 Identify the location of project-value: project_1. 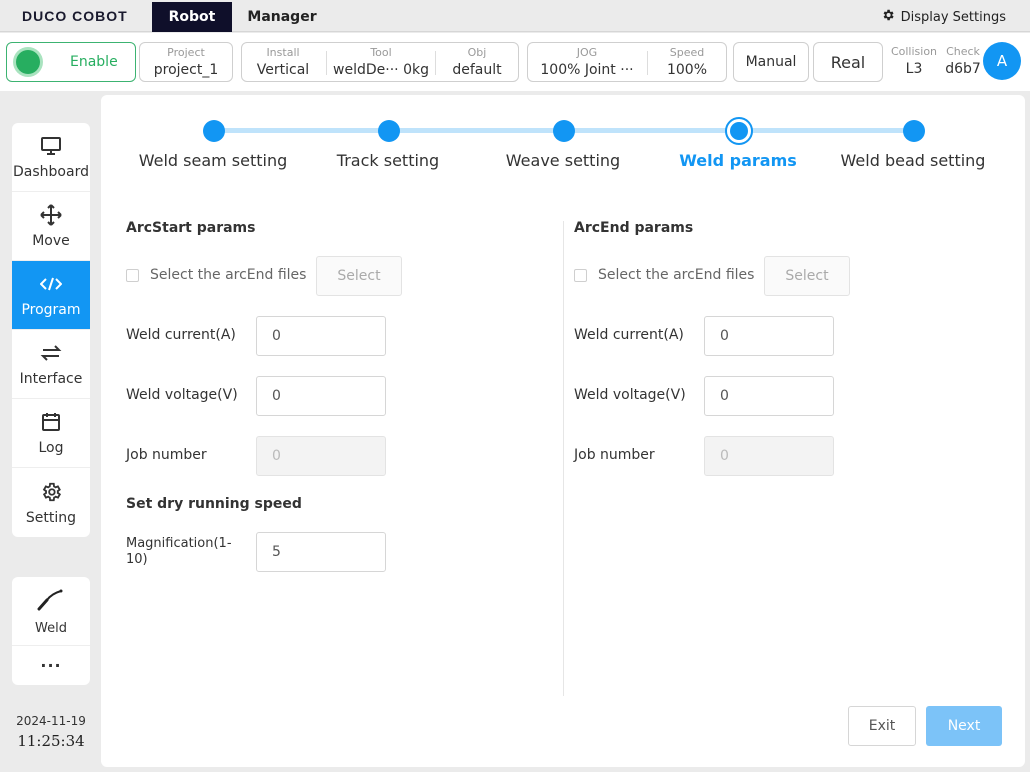
(186, 70).